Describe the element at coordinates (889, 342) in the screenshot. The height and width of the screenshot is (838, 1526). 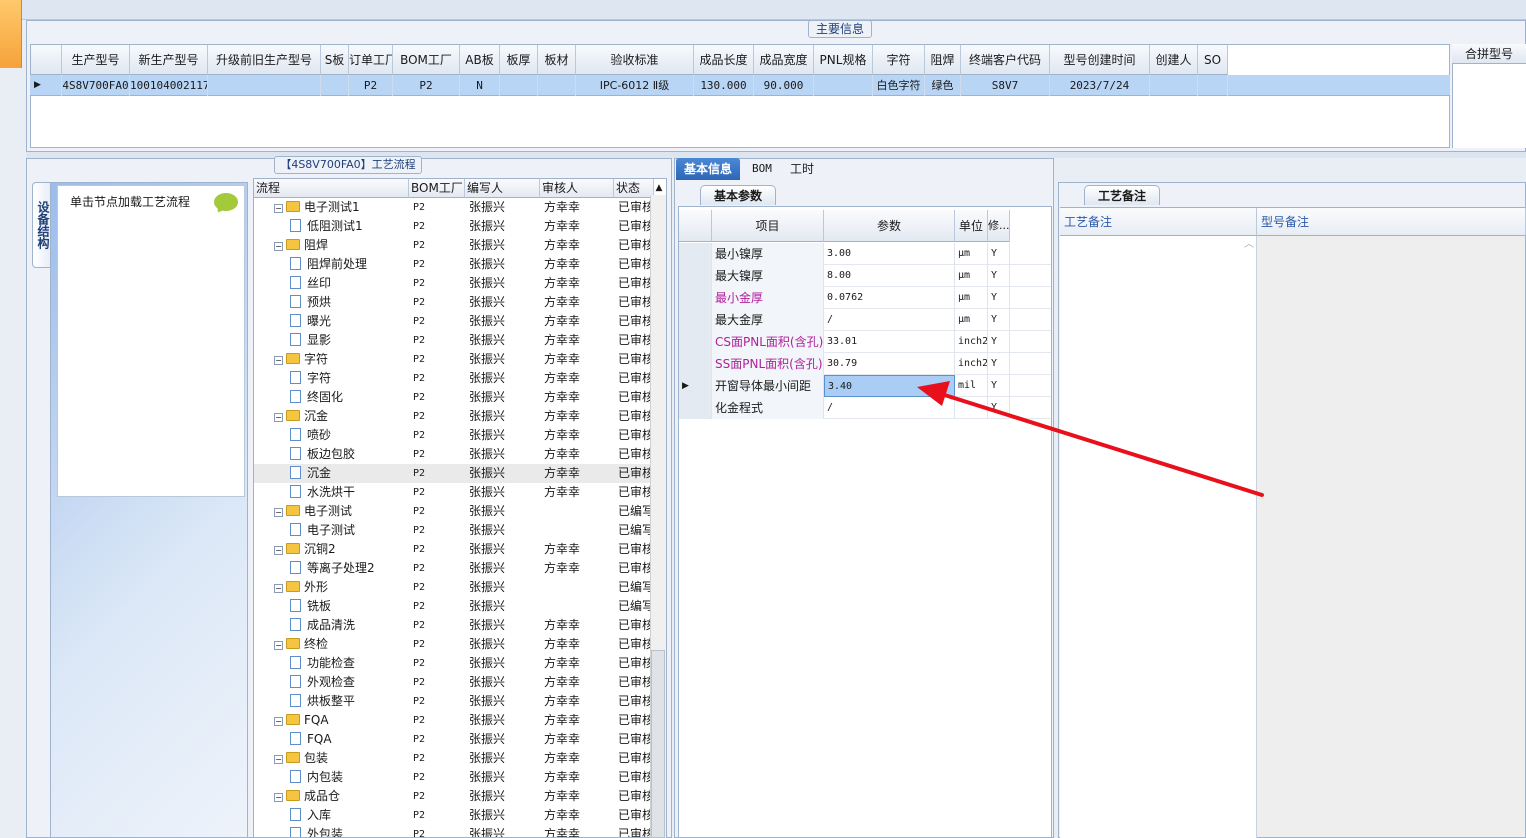
I see `param-cell-value: 33.01` at that location.